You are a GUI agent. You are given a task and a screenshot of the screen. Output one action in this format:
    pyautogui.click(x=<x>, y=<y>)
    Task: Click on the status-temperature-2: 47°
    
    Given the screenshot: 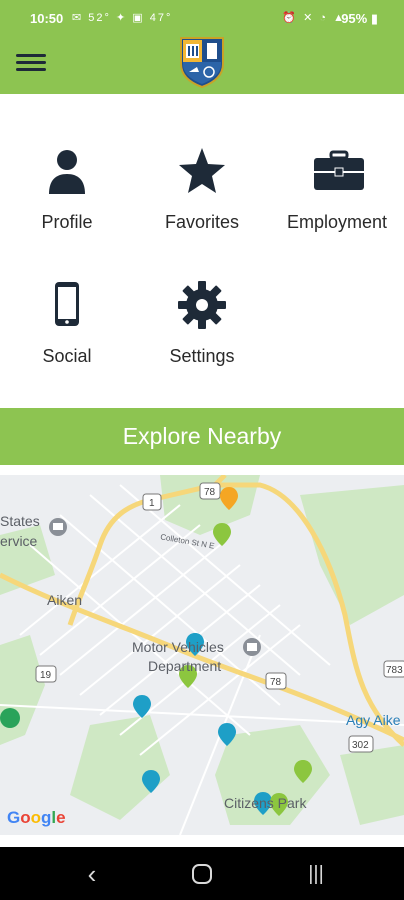 What is the action you would take?
    pyautogui.click(x=161, y=18)
    